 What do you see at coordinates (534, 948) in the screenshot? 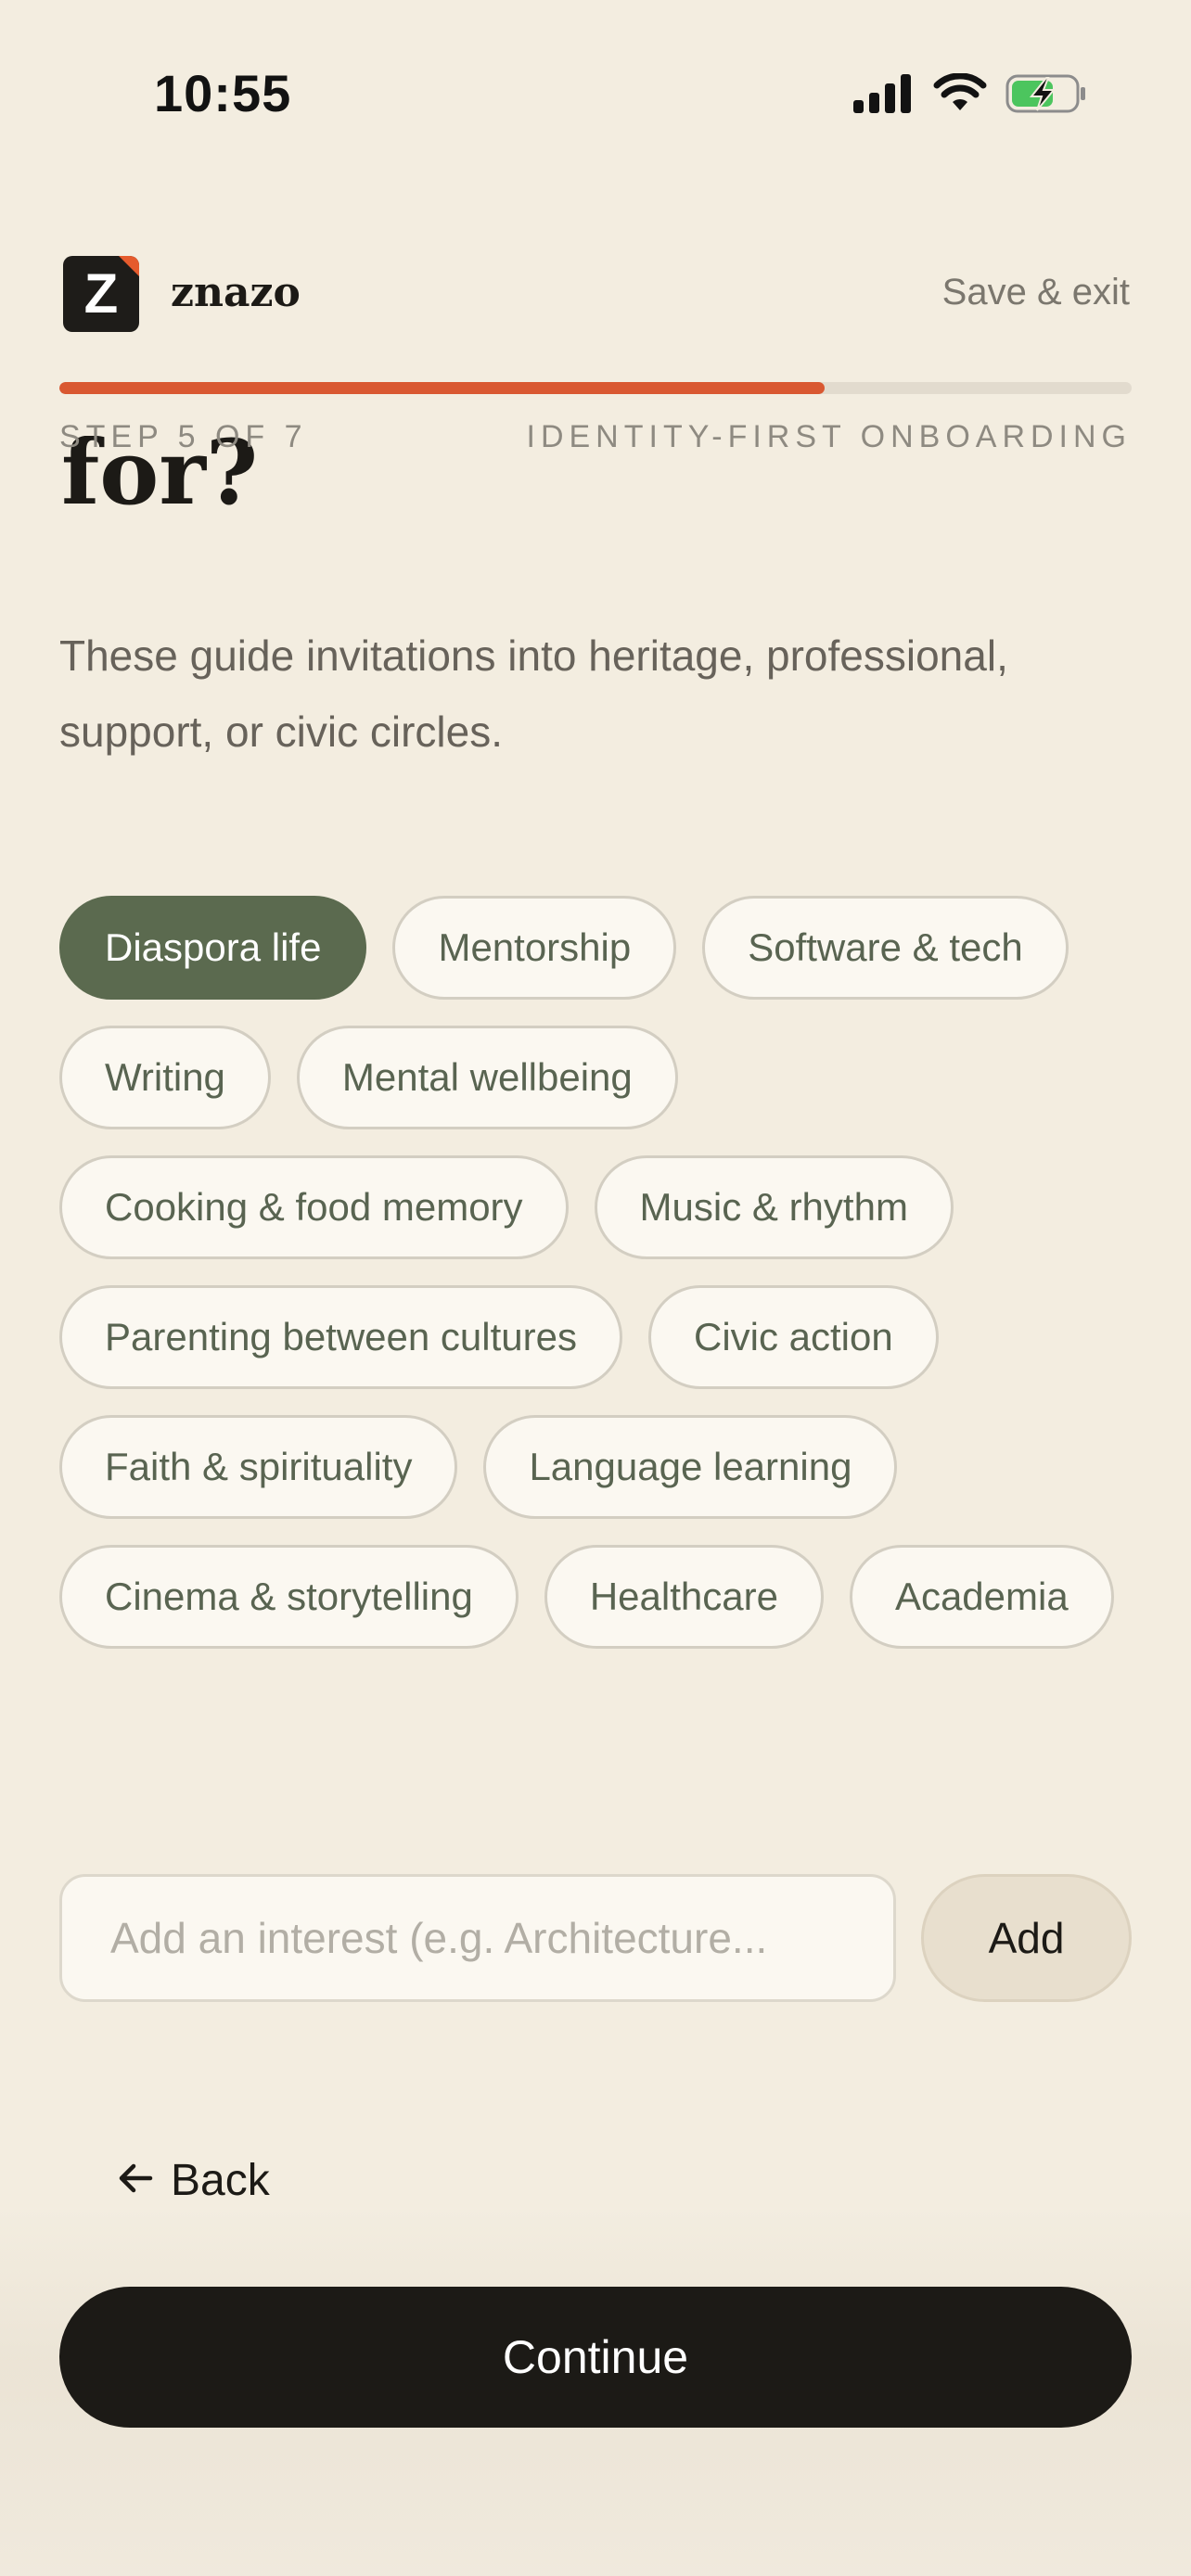
I see `interest-chip: Mentorship` at bounding box center [534, 948].